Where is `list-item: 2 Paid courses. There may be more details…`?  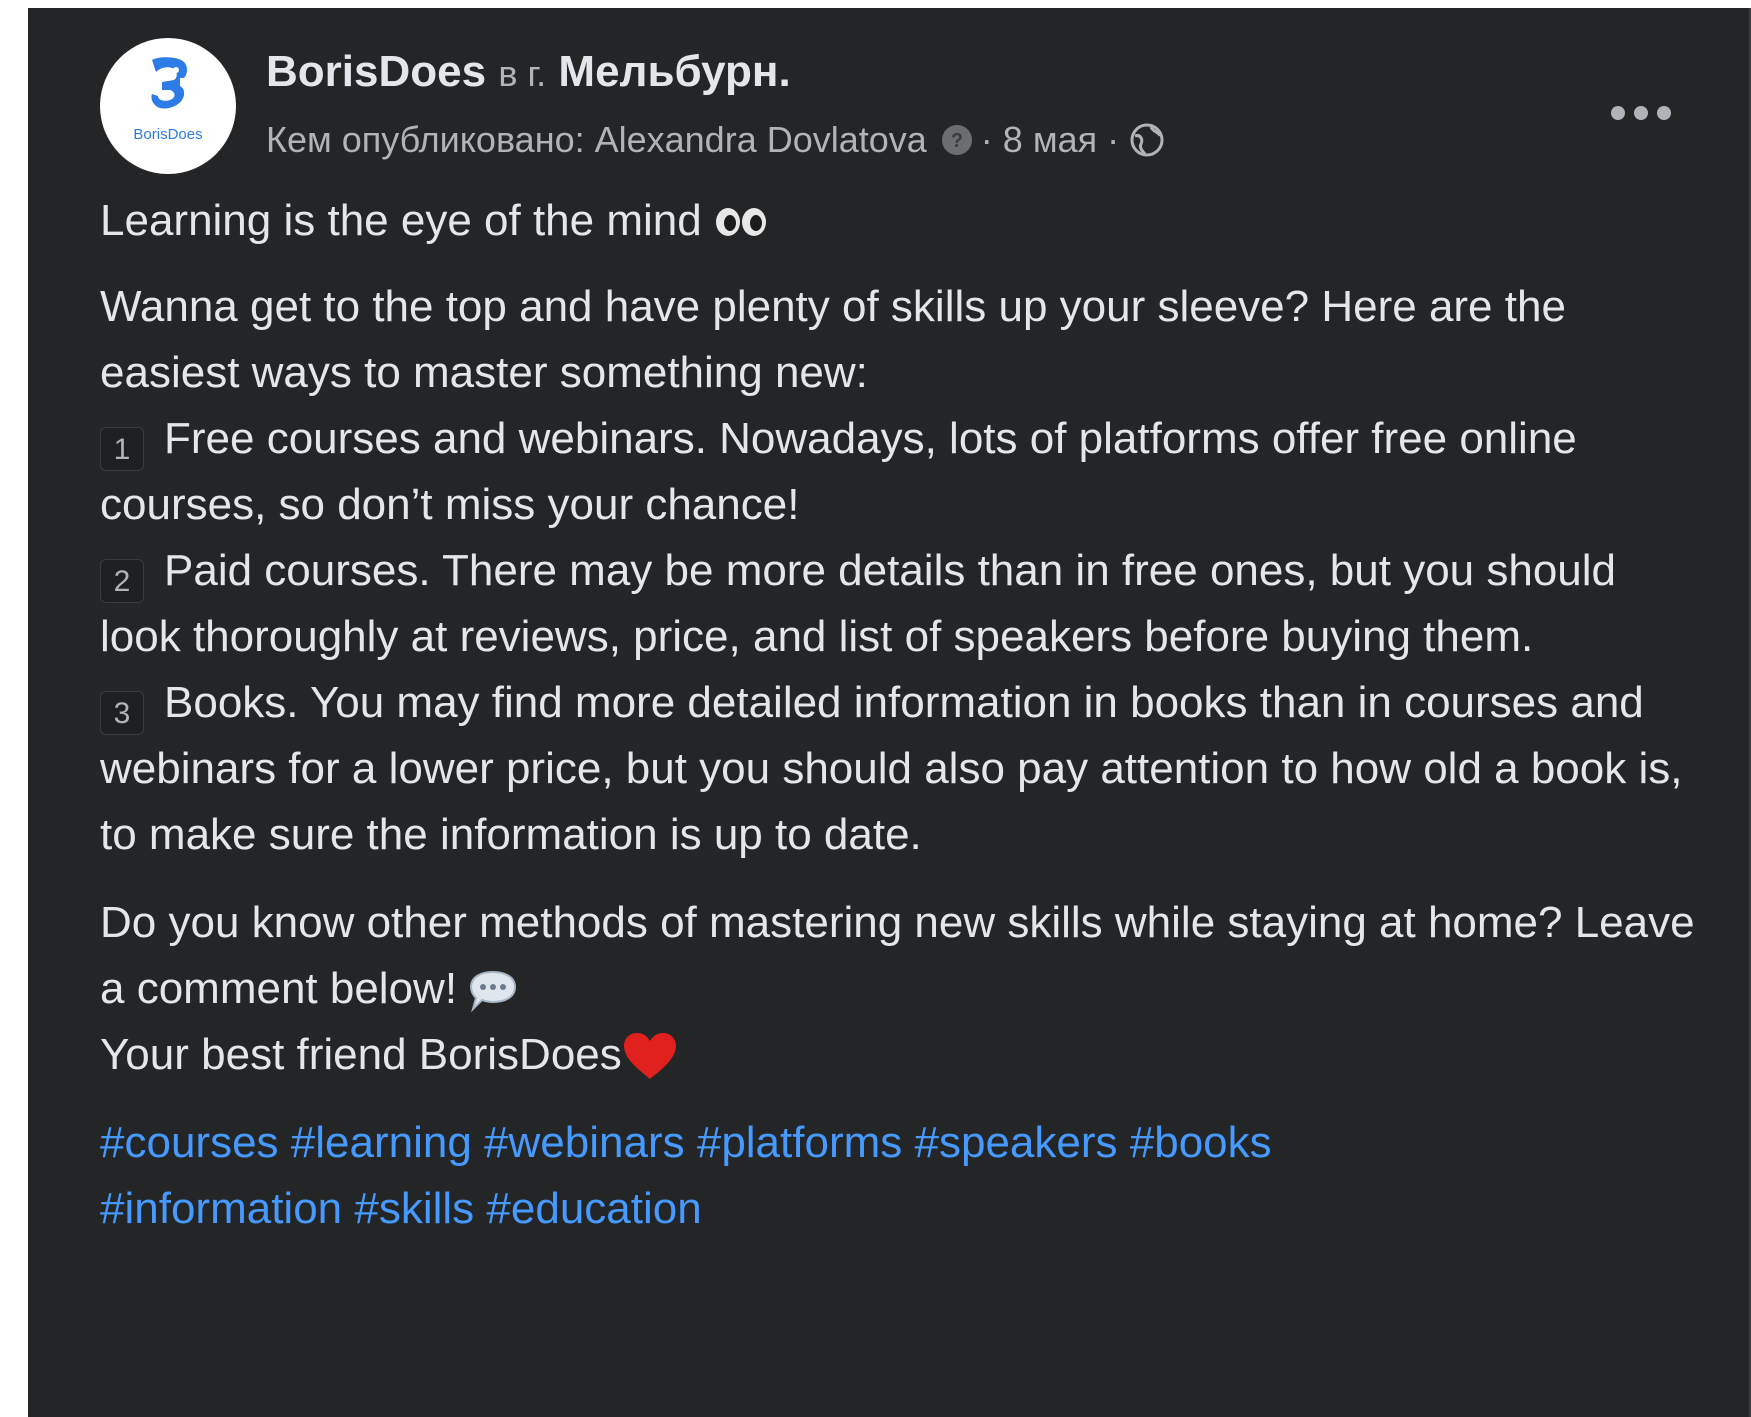 list-item: 2 Paid courses. There may be more details… is located at coordinates (900, 604).